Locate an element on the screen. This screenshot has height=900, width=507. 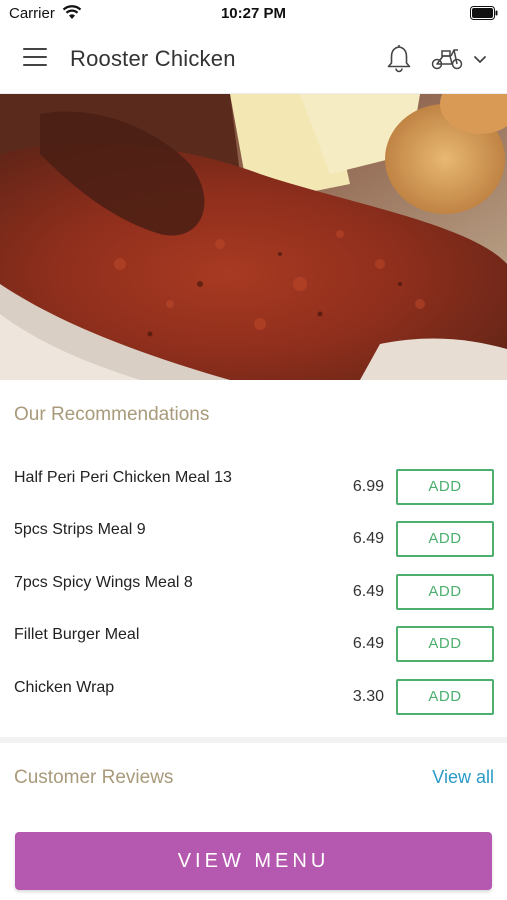
item-price: 6.99 is located at coordinates (368, 486).